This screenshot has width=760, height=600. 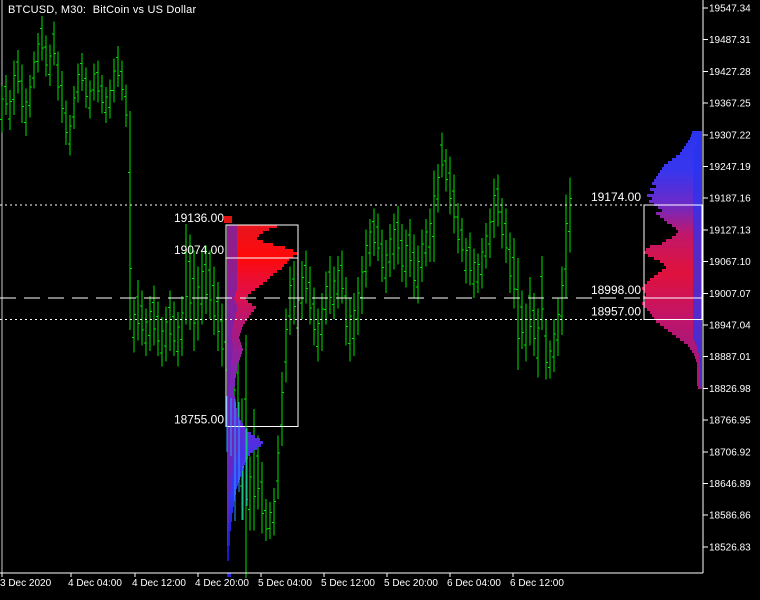 I want to click on level-price-label: 19174.00, so click(x=616, y=197).